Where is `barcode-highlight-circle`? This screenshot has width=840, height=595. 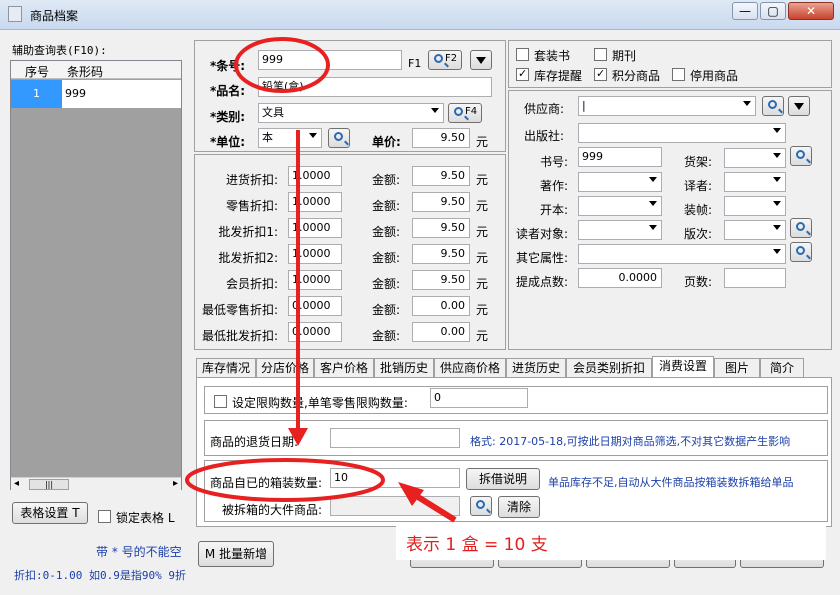 barcode-highlight-circle is located at coordinates (282, 65).